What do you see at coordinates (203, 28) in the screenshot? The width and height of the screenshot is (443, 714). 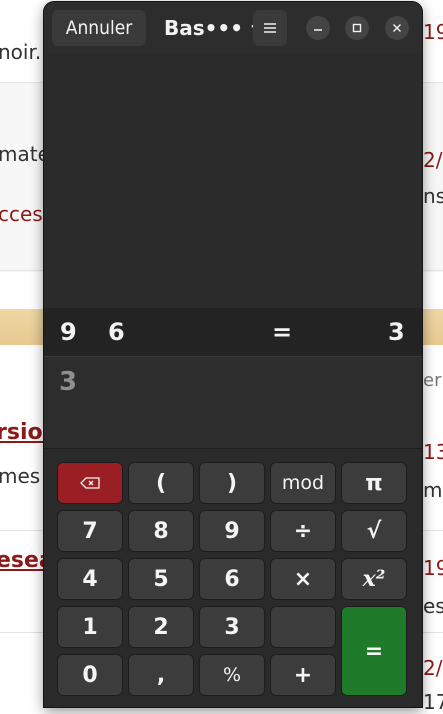 I see `mode-label: Bas•••` at bounding box center [203, 28].